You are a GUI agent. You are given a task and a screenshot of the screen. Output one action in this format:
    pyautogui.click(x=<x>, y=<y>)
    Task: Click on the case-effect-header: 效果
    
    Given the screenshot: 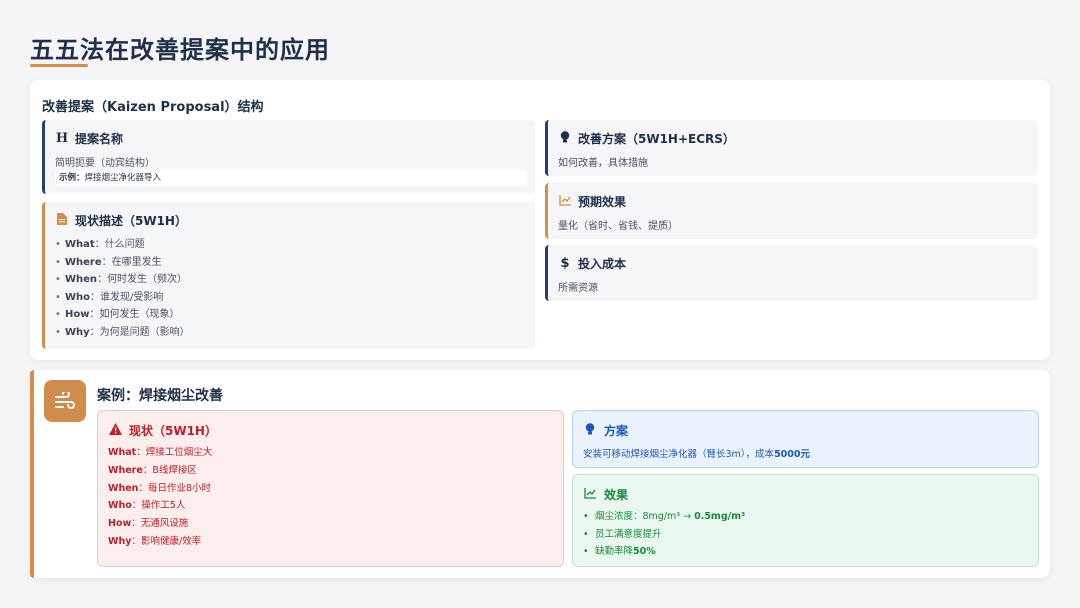 What is the action you would take?
    pyautogui.click(x=605, y=494)
    